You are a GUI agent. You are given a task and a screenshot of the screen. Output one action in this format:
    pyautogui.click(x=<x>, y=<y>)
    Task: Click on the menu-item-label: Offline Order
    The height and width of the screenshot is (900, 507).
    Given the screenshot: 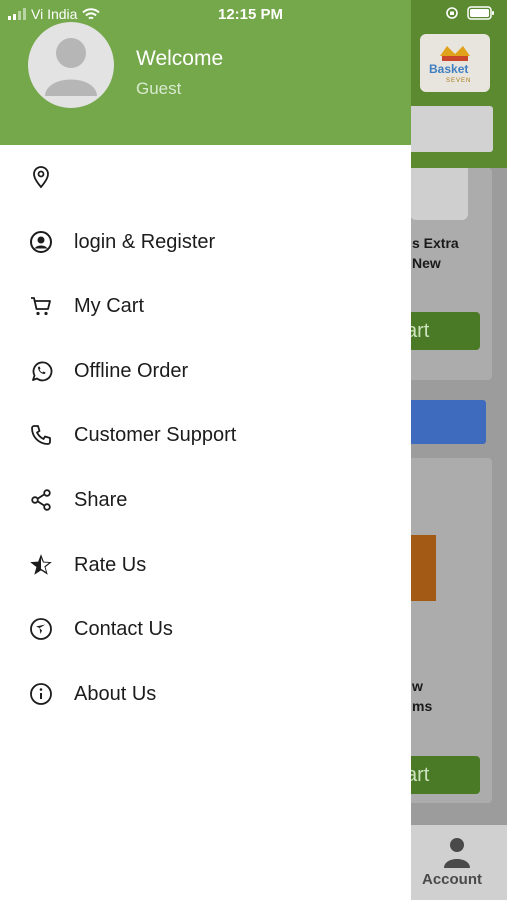 What is the action you would take?
    pyautogui.click(x=131, y=370)
    